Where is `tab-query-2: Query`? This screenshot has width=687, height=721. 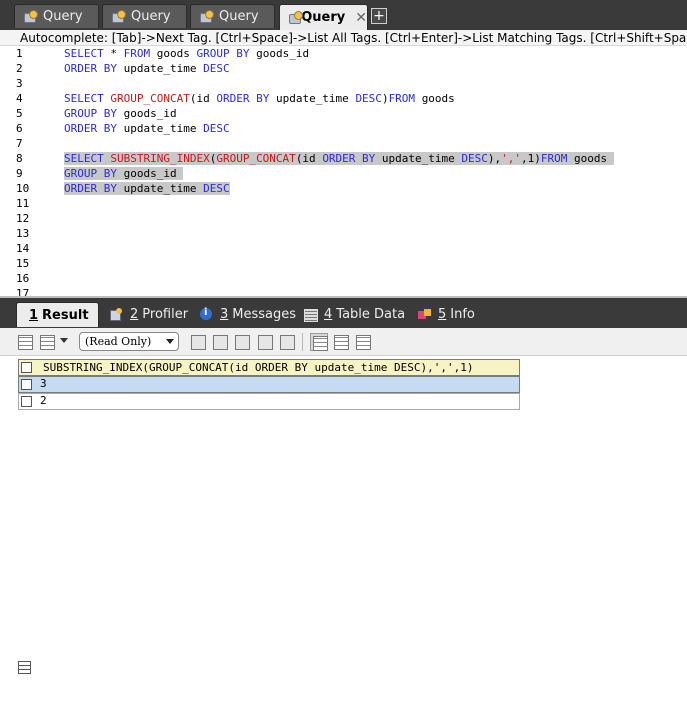 tab-query-2: Query is located at coordinates (144, 16).